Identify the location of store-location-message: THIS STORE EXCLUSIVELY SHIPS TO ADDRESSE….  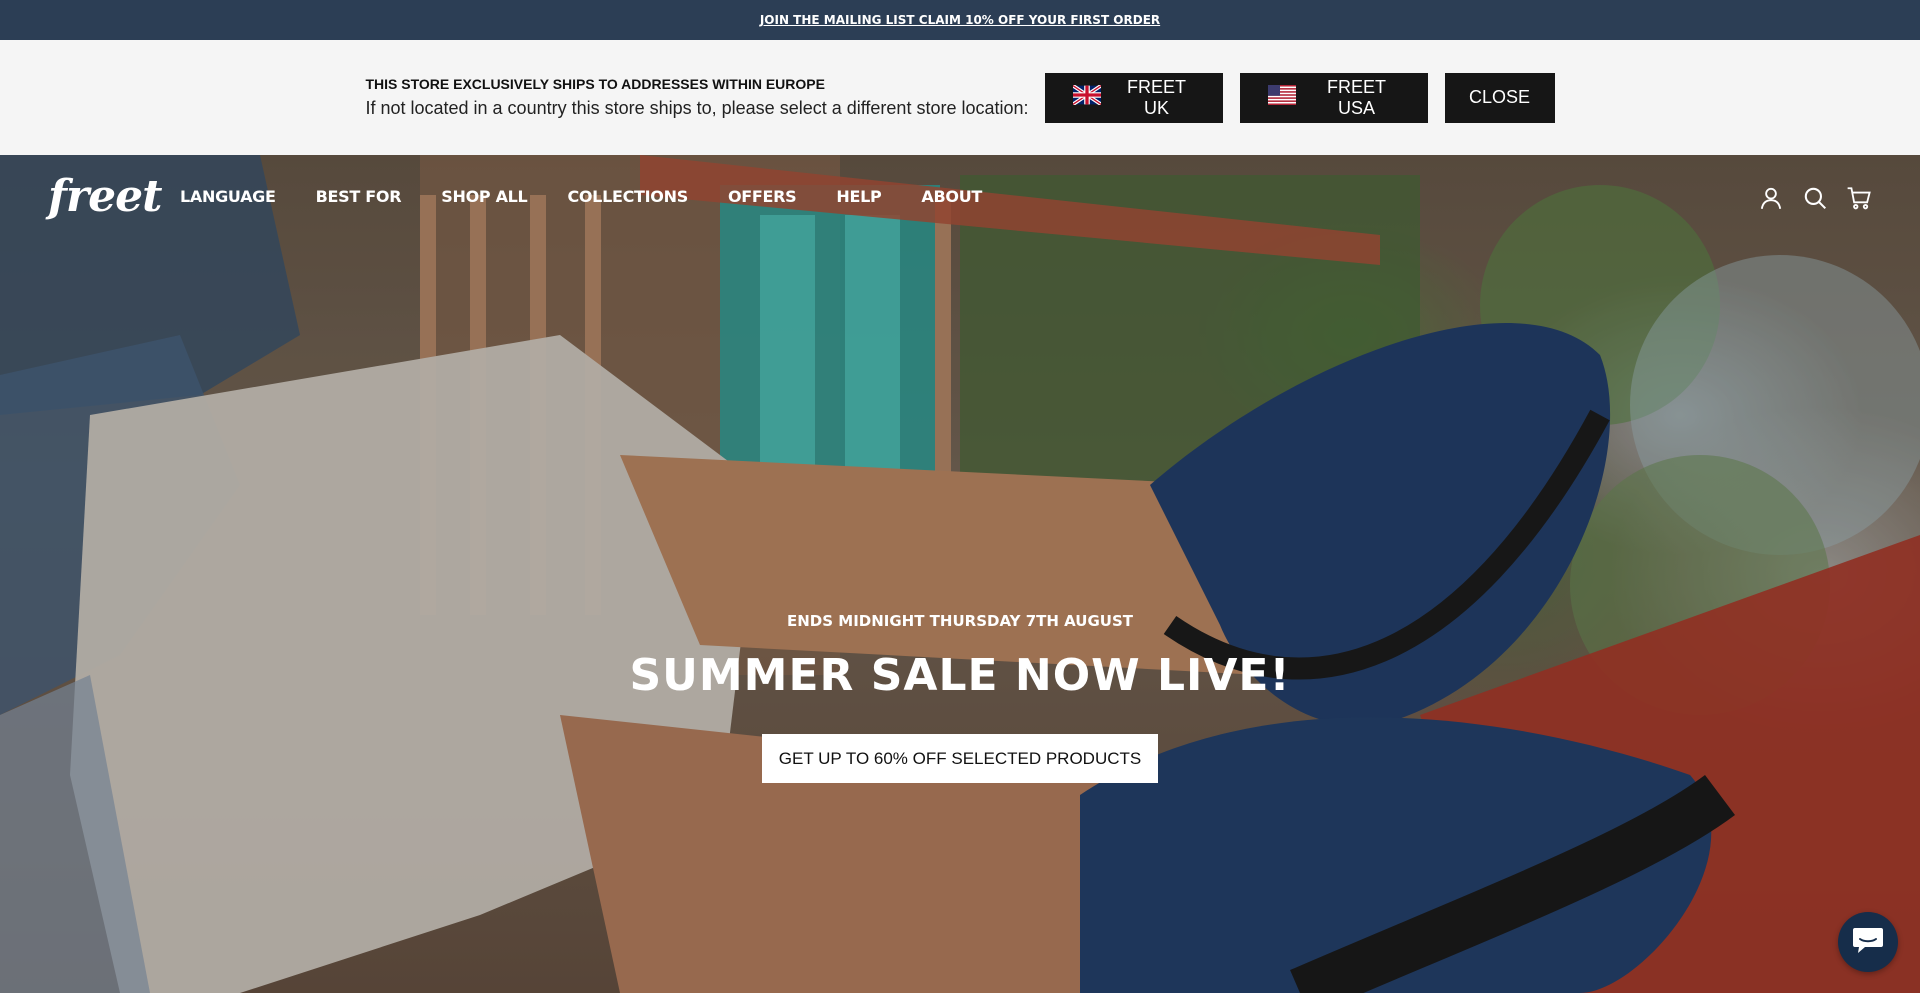
(696, 97).